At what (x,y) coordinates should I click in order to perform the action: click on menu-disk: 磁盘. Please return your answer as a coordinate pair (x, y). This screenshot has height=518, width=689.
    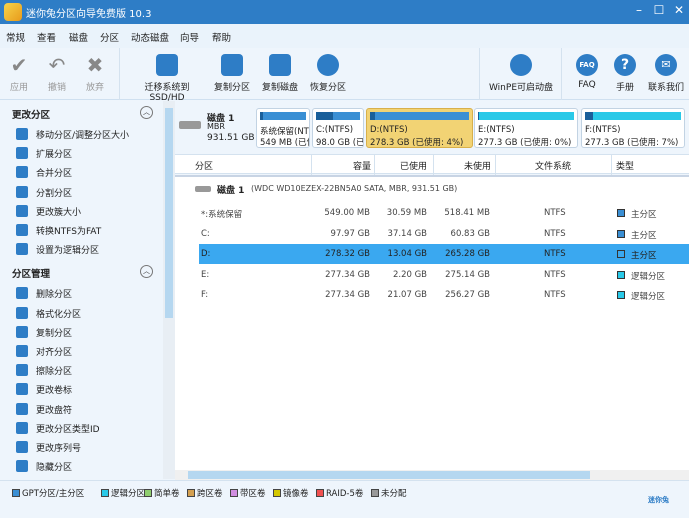
    Looking at the image, I should click on (78, 37).